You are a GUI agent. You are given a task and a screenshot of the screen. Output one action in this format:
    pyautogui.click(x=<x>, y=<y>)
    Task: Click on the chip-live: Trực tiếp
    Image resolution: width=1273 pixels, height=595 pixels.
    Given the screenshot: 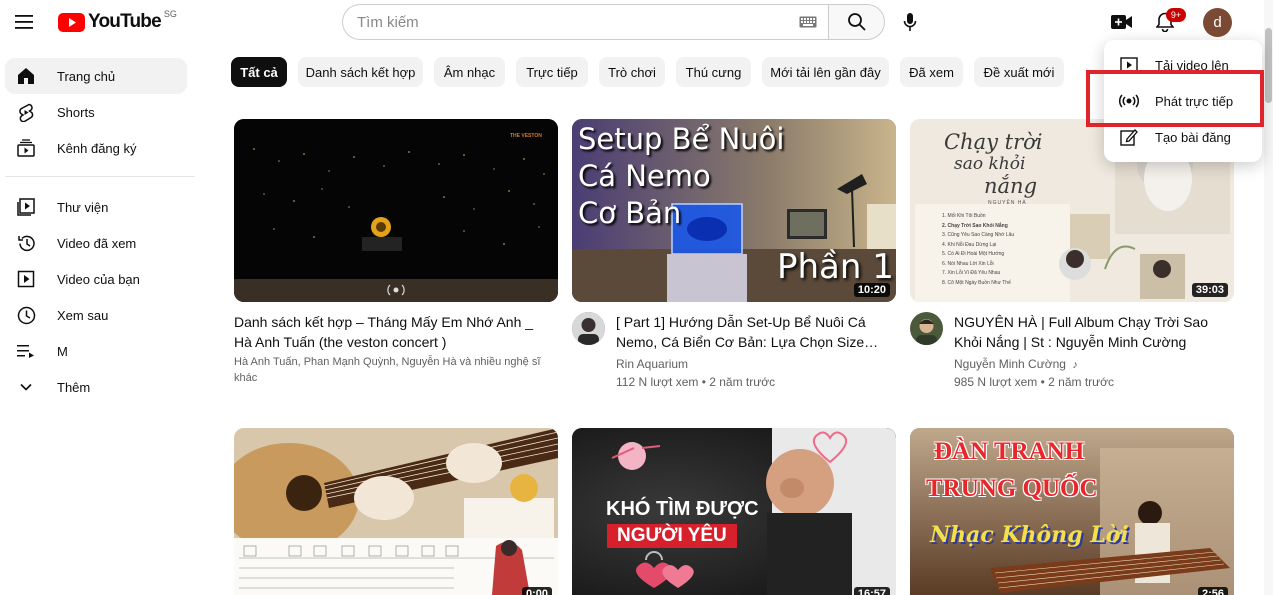 What is the action you would take?
    pyautogui.click(x=552, y=72)
    